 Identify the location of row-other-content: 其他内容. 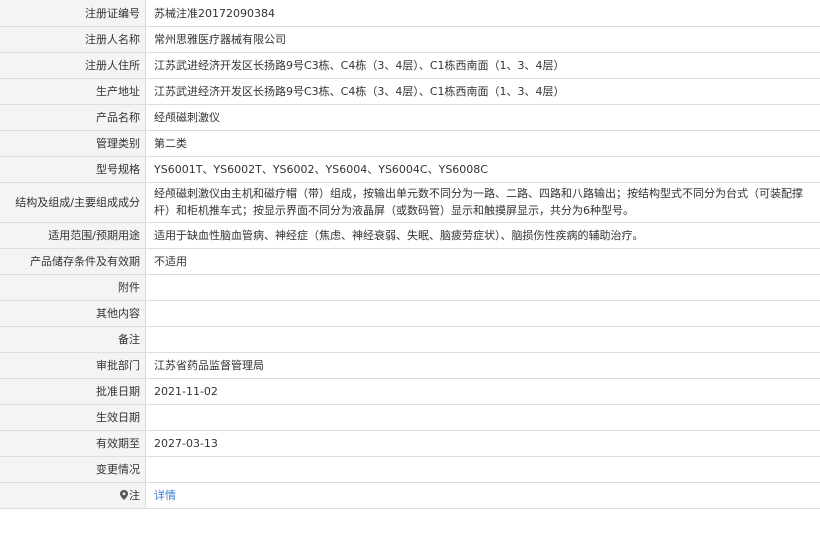
(410, 313).